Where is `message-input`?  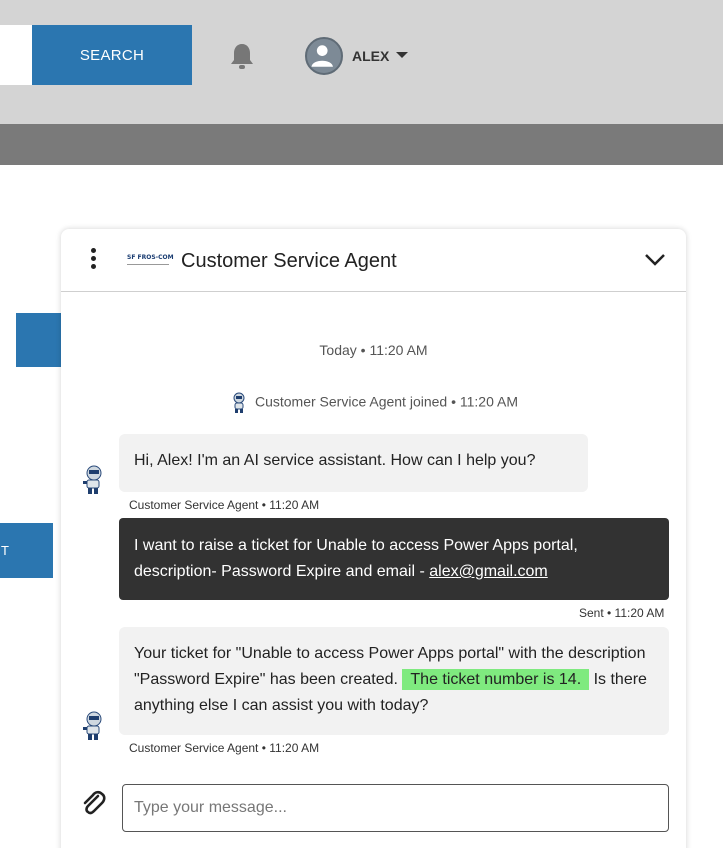
message-input is located at coordinates (395, 808).